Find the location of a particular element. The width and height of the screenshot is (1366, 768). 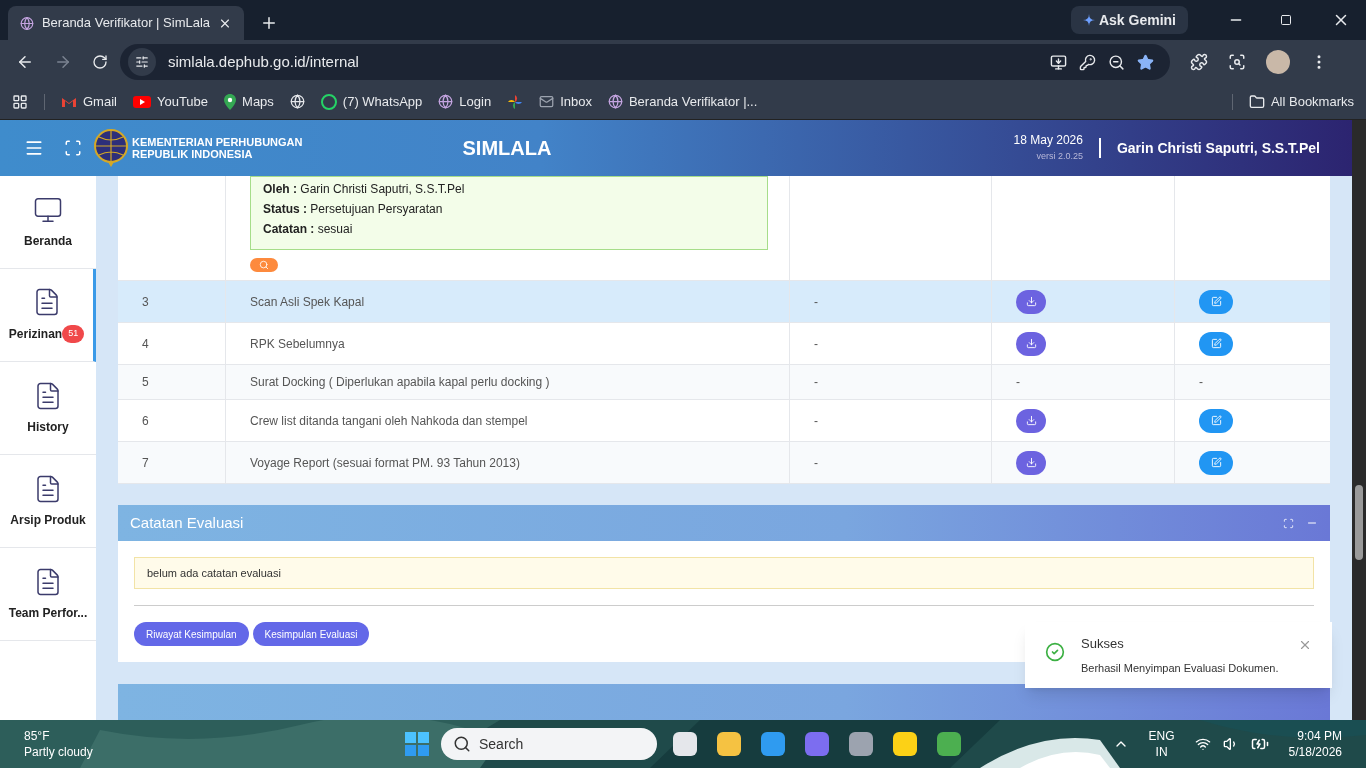

clock-time: 9:04 PM is located at coordinates (1319, 736).